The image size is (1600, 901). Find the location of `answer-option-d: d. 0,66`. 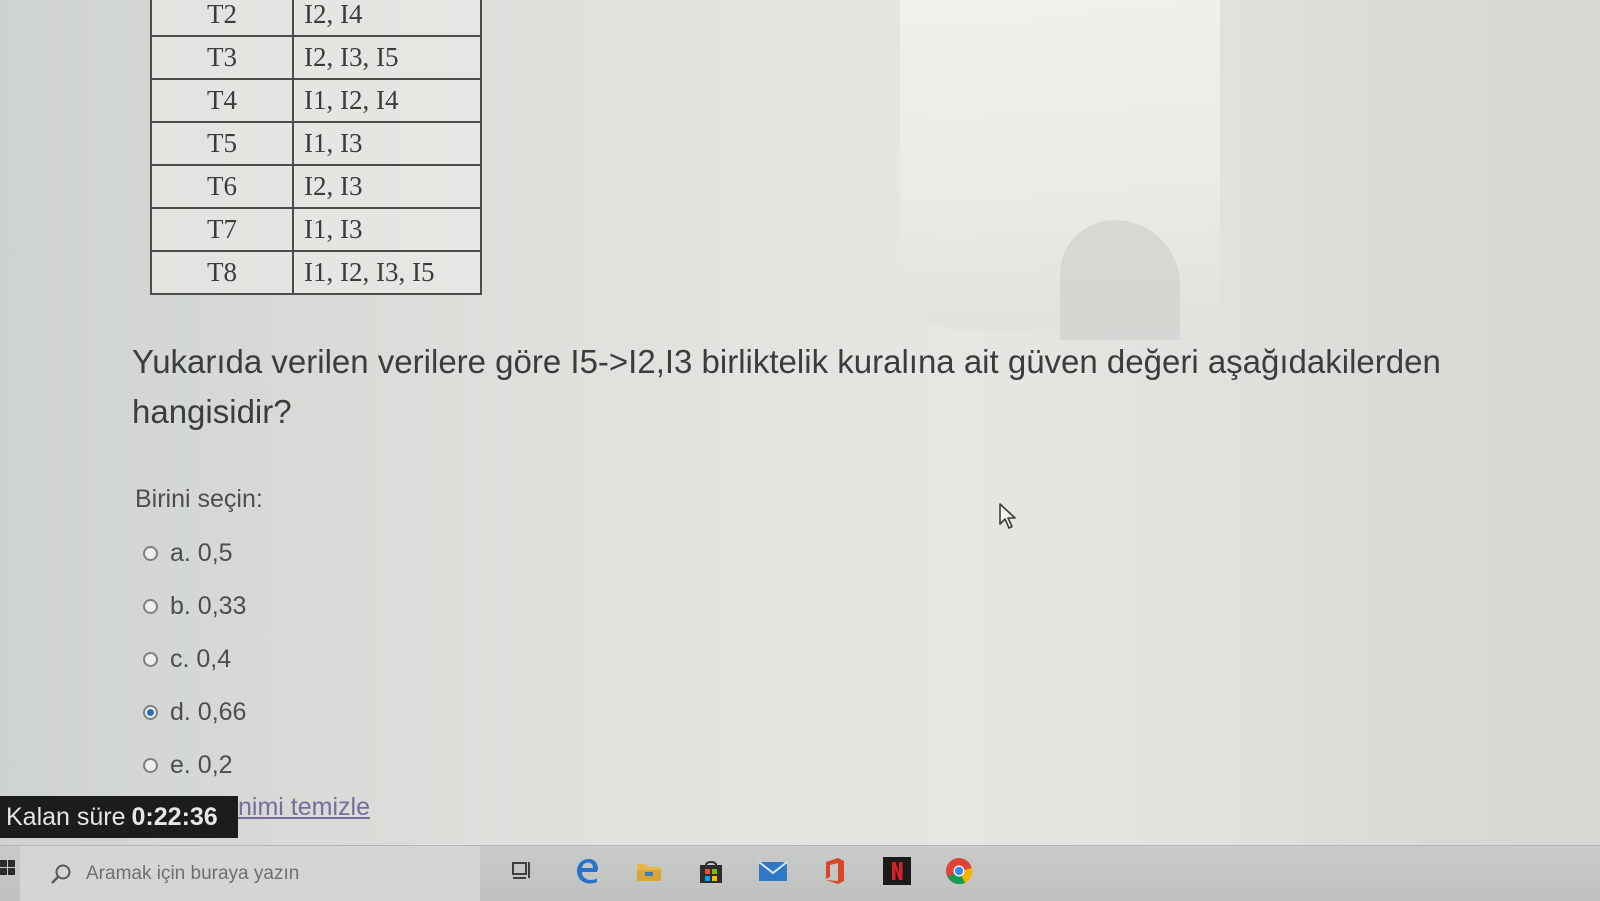

answer-option-d: d. 0,66 is located at coordinates (194, 712).